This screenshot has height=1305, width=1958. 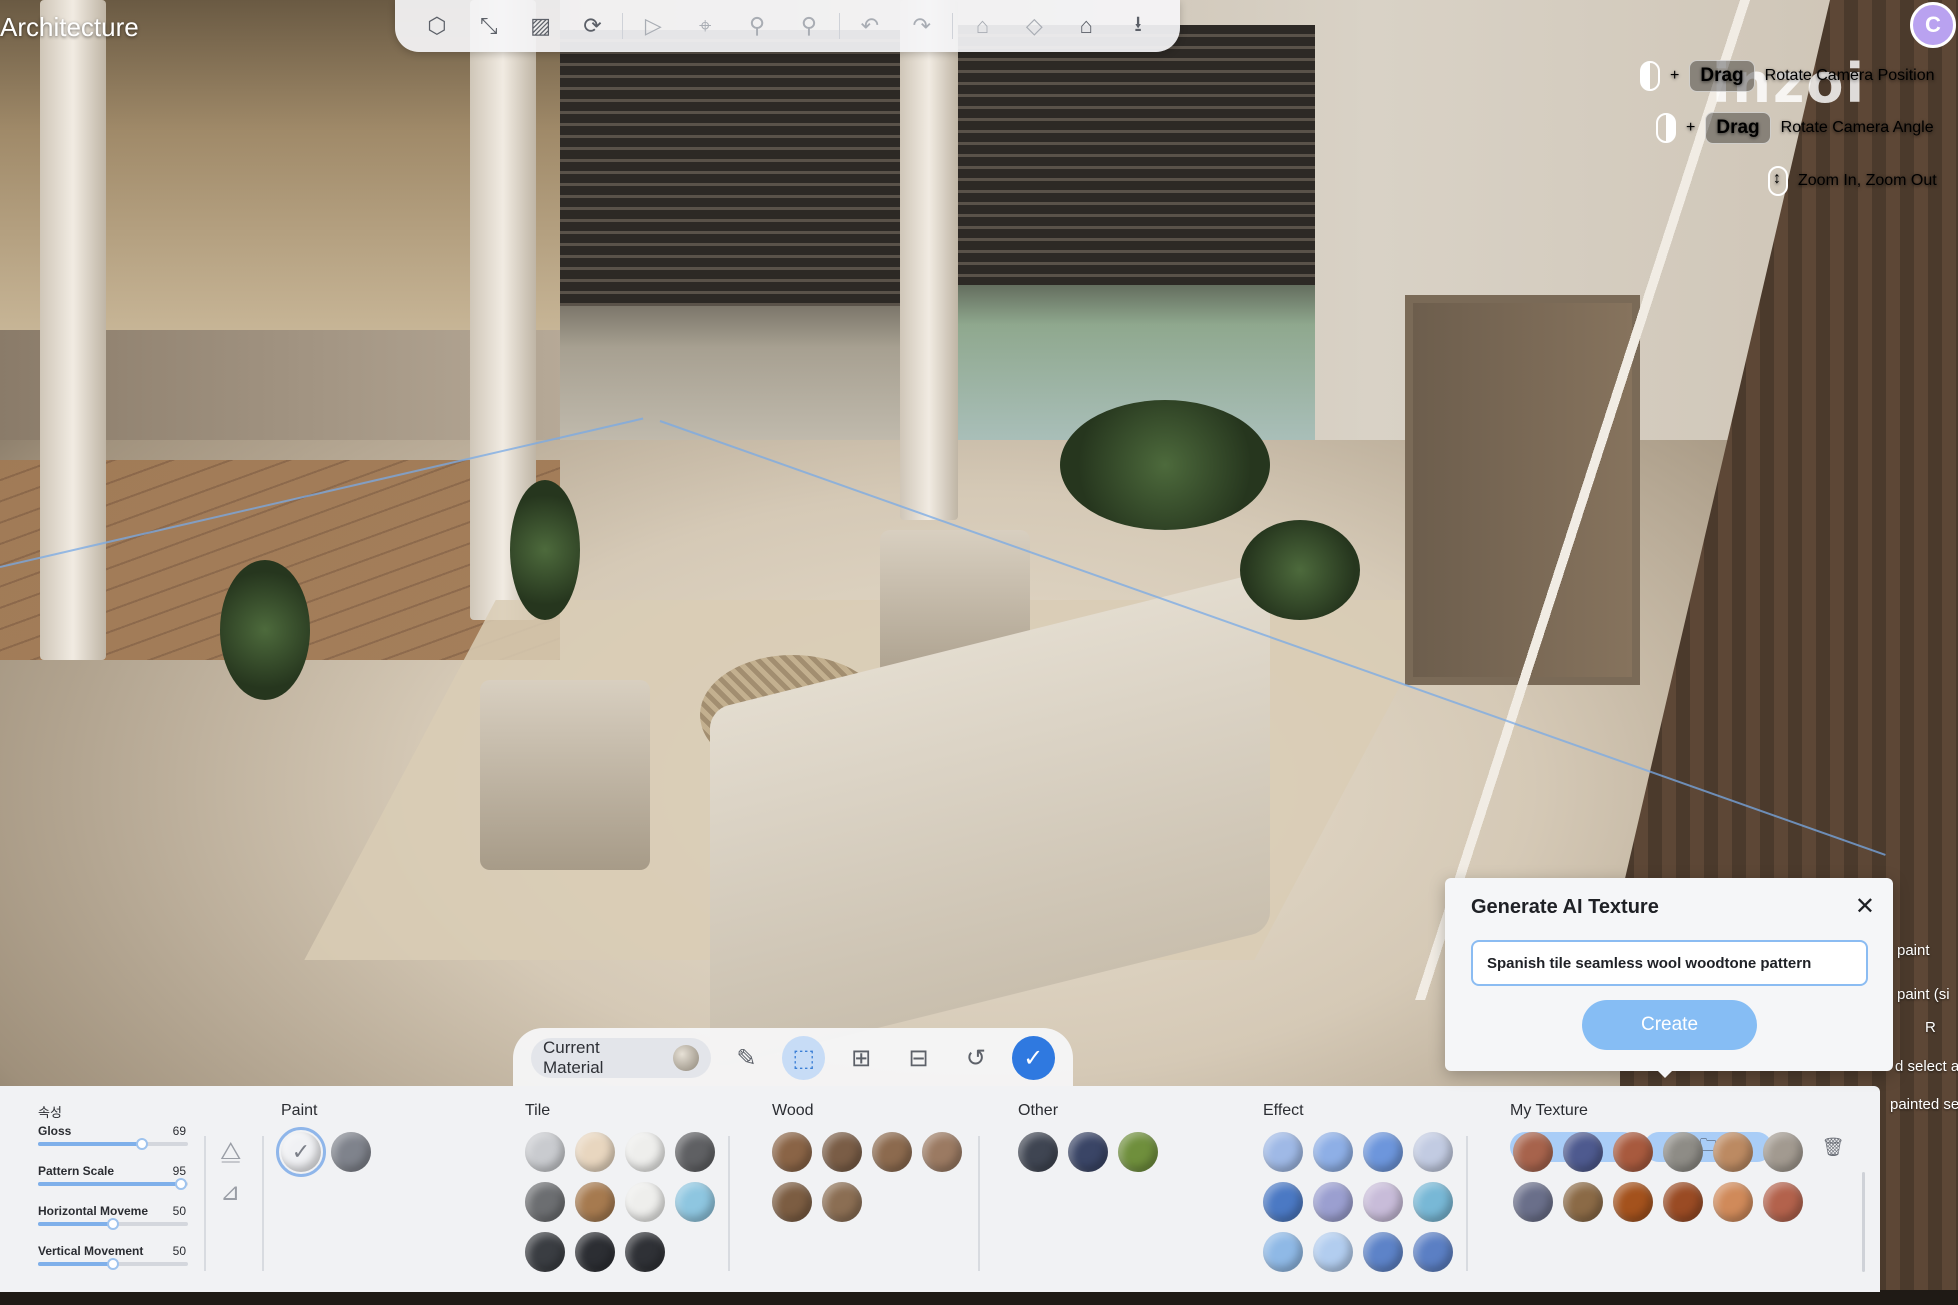 What do you see at coordinates (593, 26) in the screenshot?
I see `magnet-icon: ⟳` at bounding box center [593, 26].